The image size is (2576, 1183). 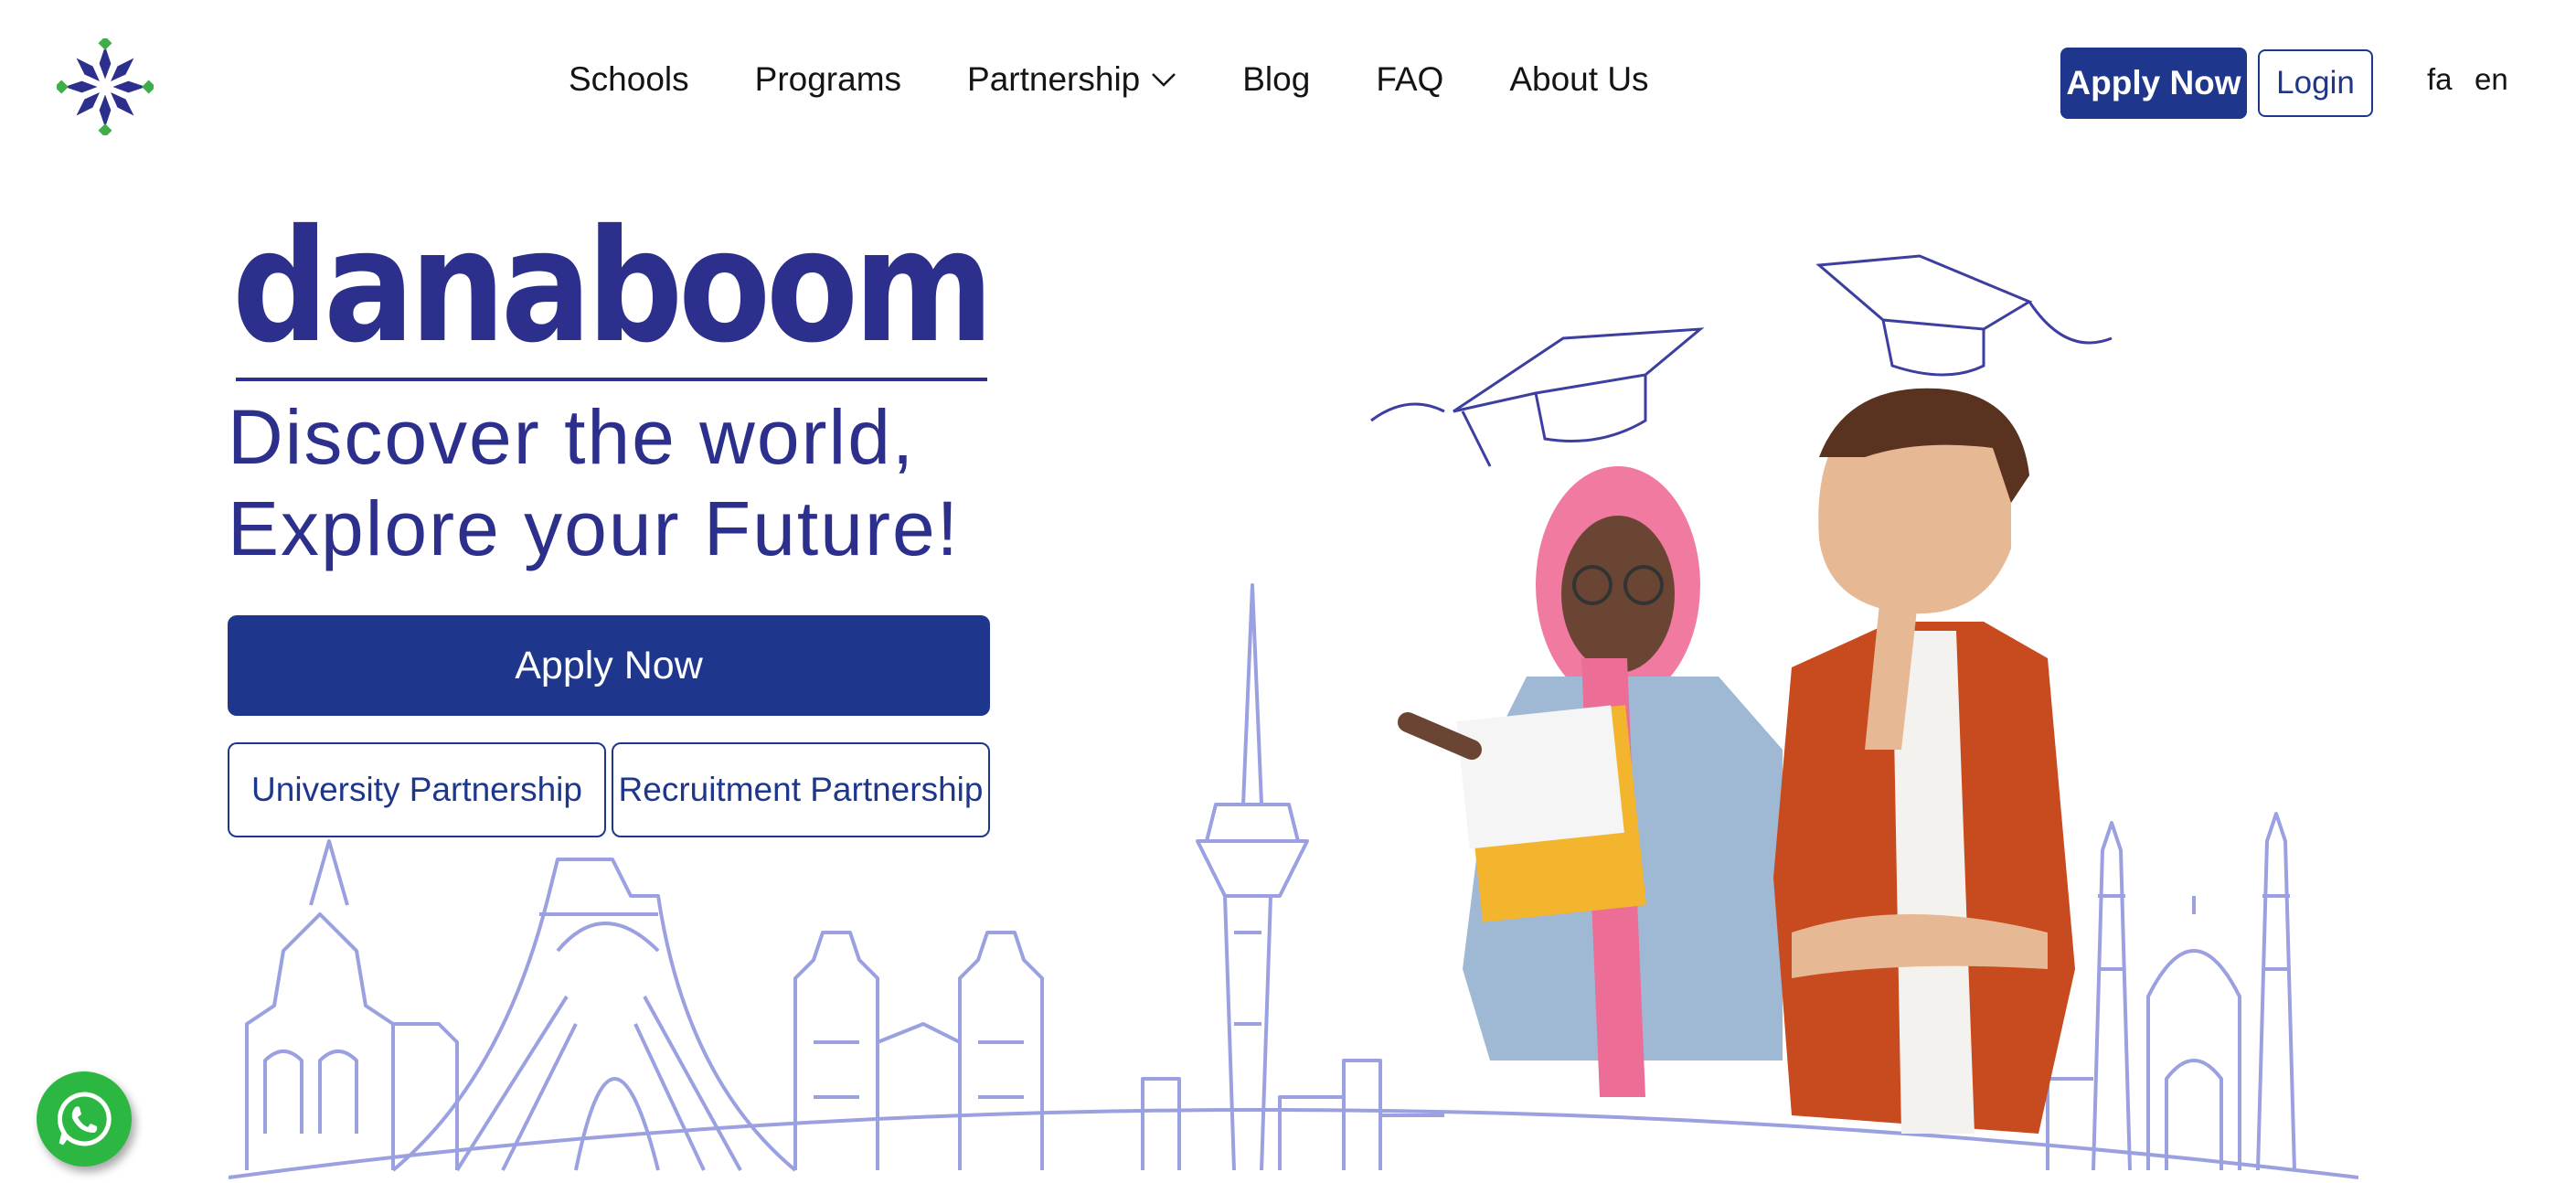 I want to click on recruitment-partnership-button: Recruitment Partnership, so click(x=801, y=789).